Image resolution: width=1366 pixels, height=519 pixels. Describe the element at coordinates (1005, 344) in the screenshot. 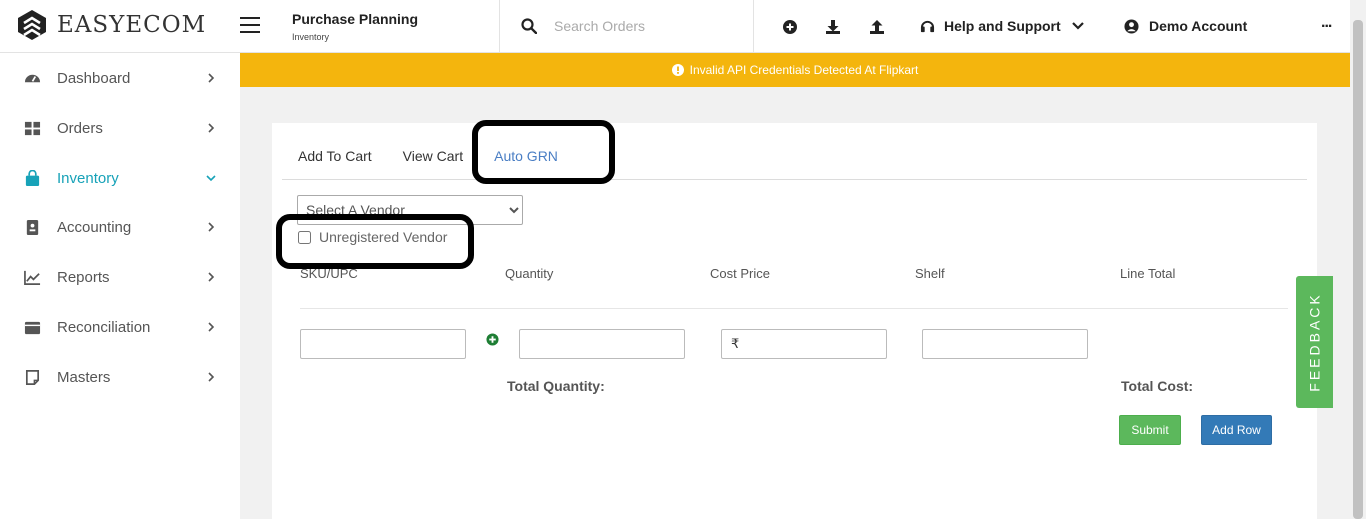

I see `shelf-input` at that location.